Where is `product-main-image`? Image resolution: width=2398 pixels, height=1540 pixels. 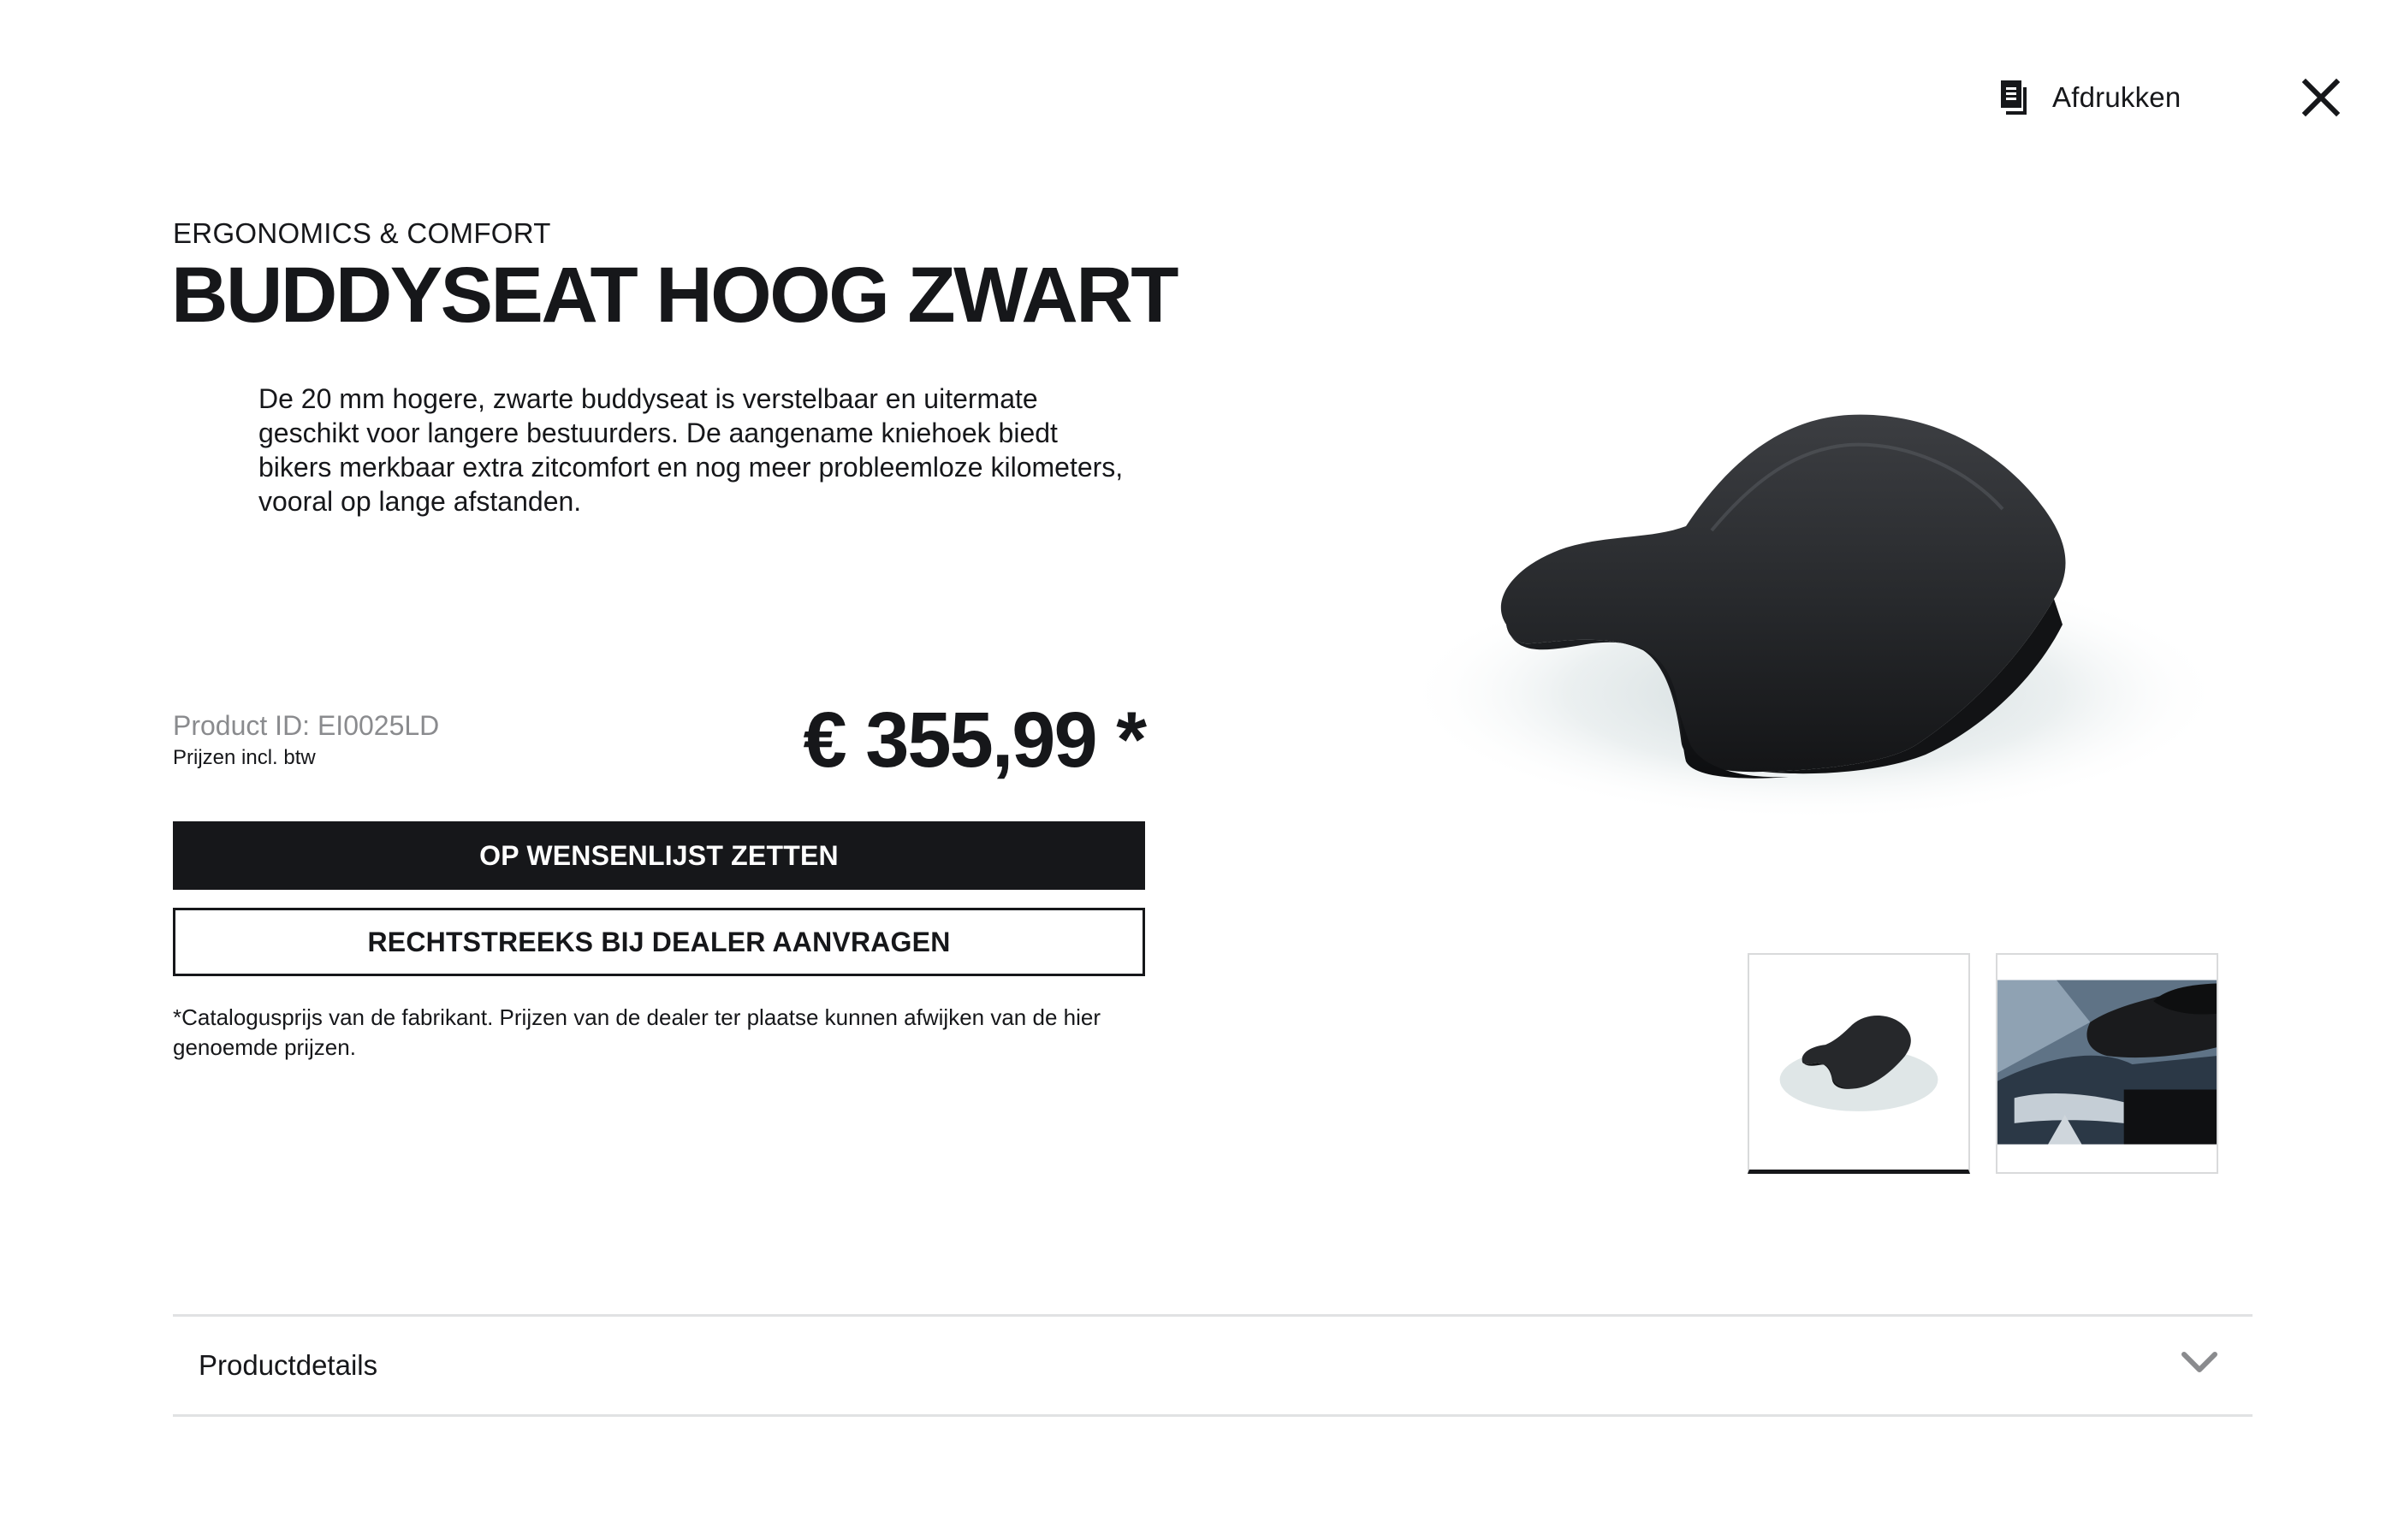
product-main-image is located at coordinates (1805, 624).